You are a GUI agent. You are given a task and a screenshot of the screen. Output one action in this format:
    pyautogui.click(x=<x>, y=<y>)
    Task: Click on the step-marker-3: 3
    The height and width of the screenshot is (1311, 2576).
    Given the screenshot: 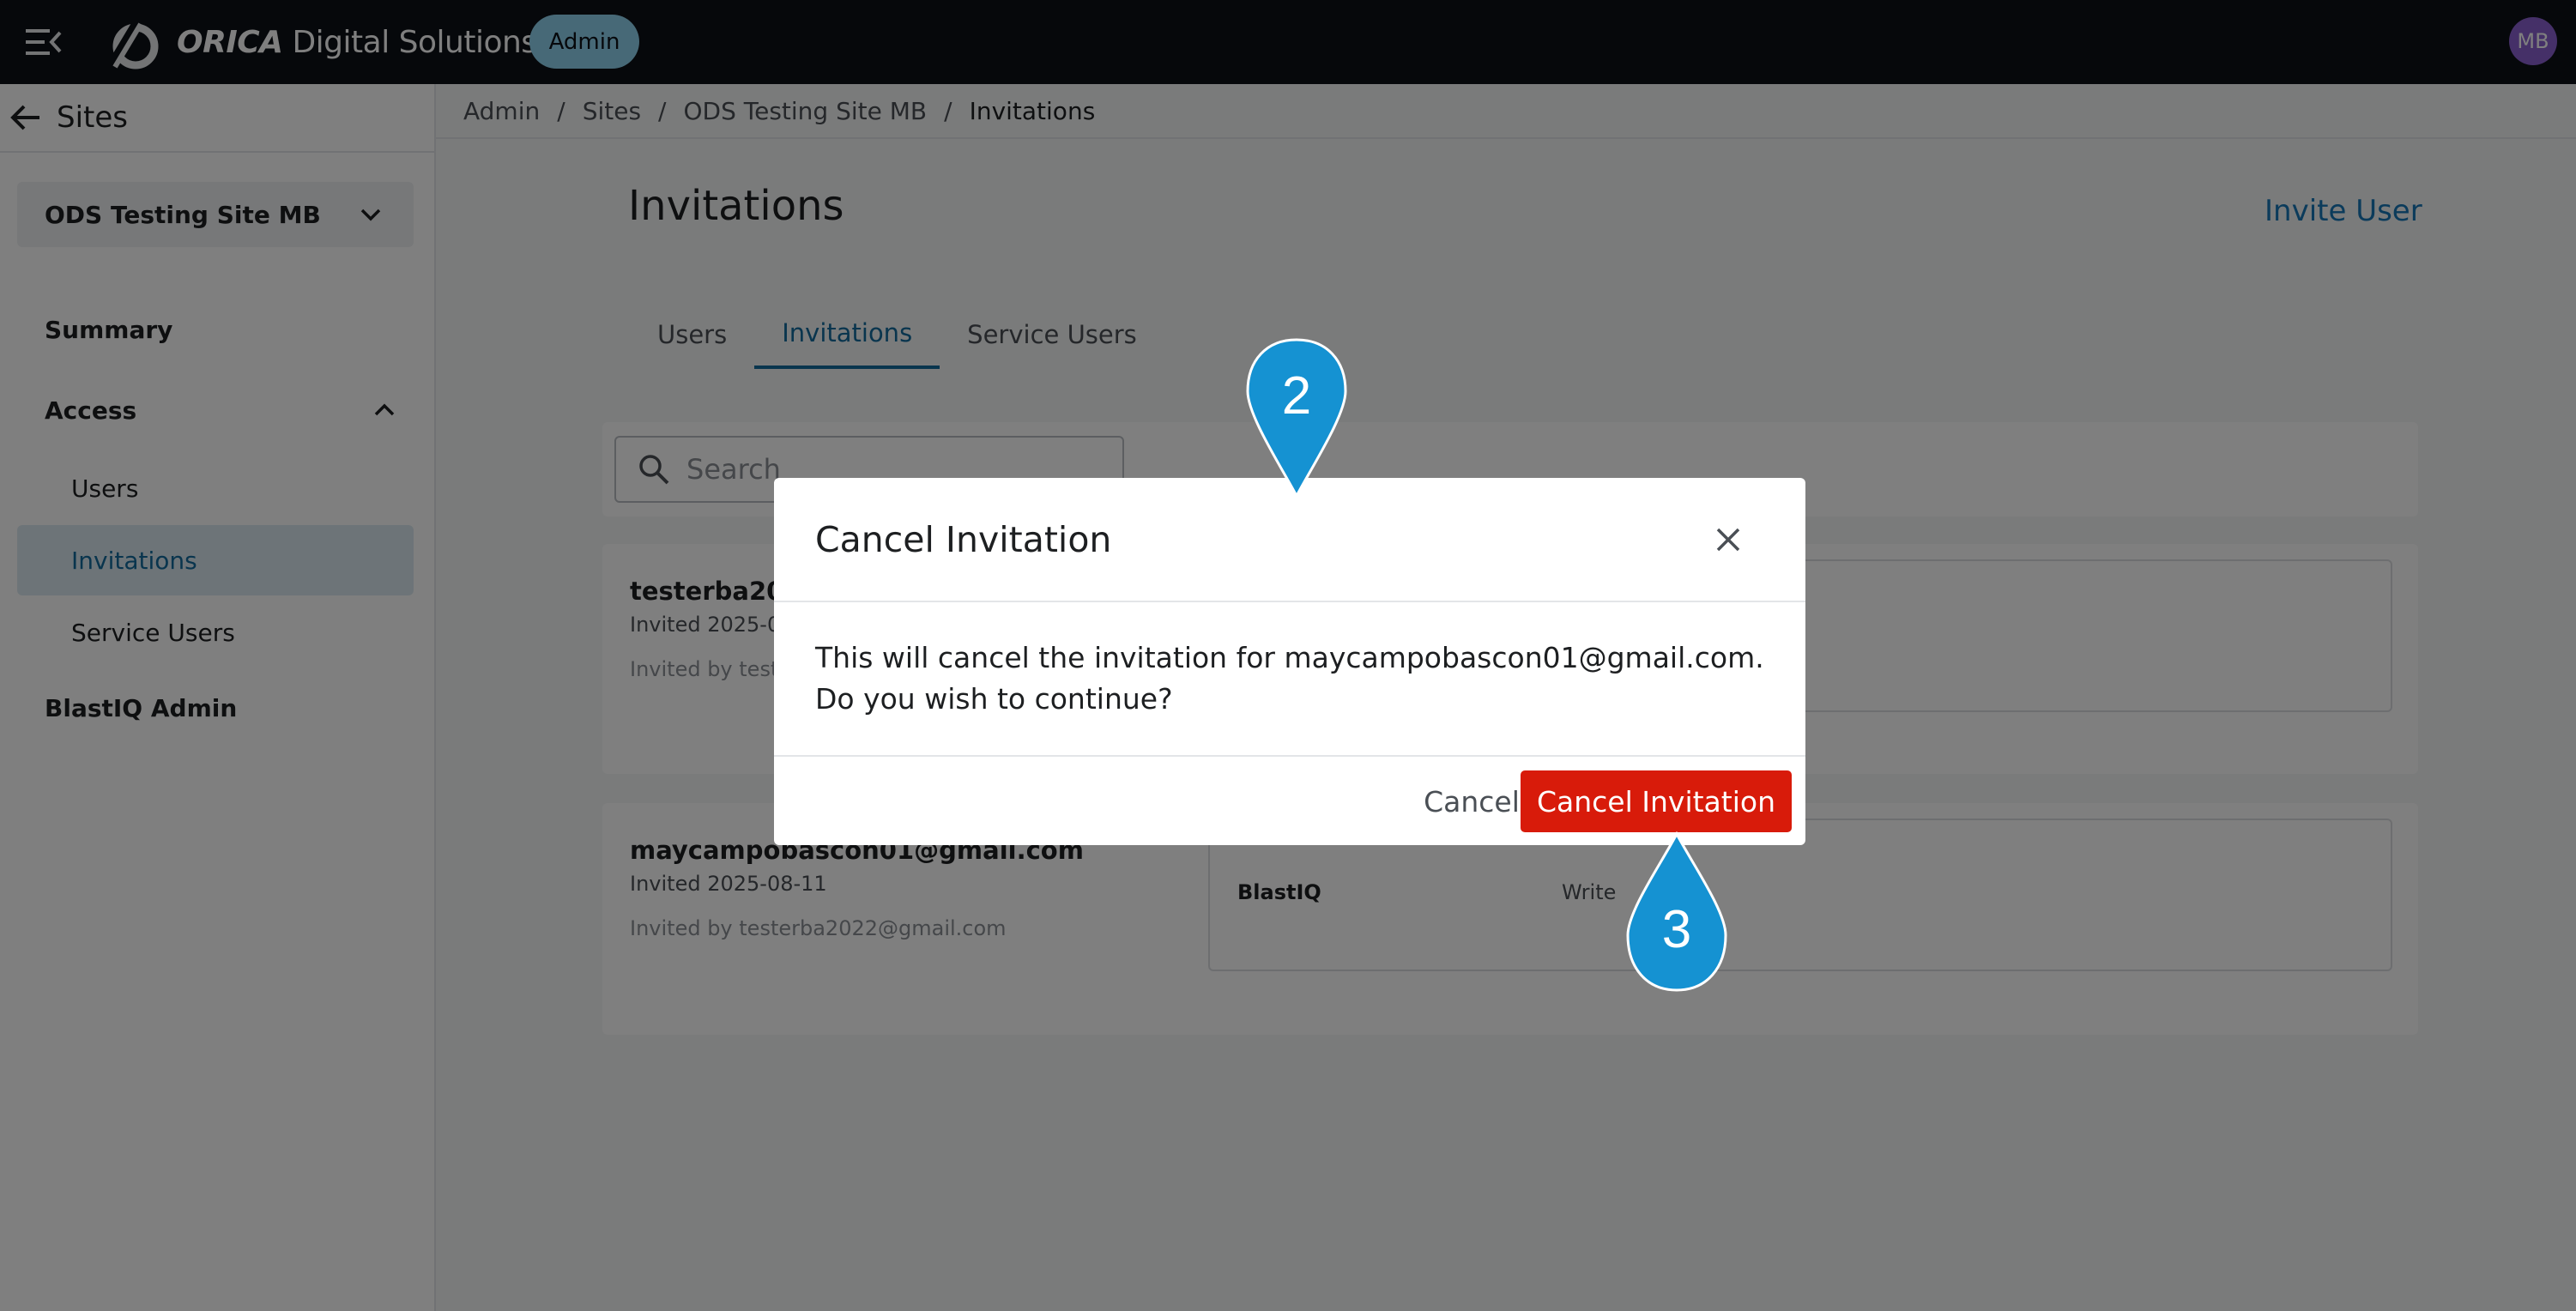 What is the action you would take?
    pyautogui.click(x=1676, y=914)
    